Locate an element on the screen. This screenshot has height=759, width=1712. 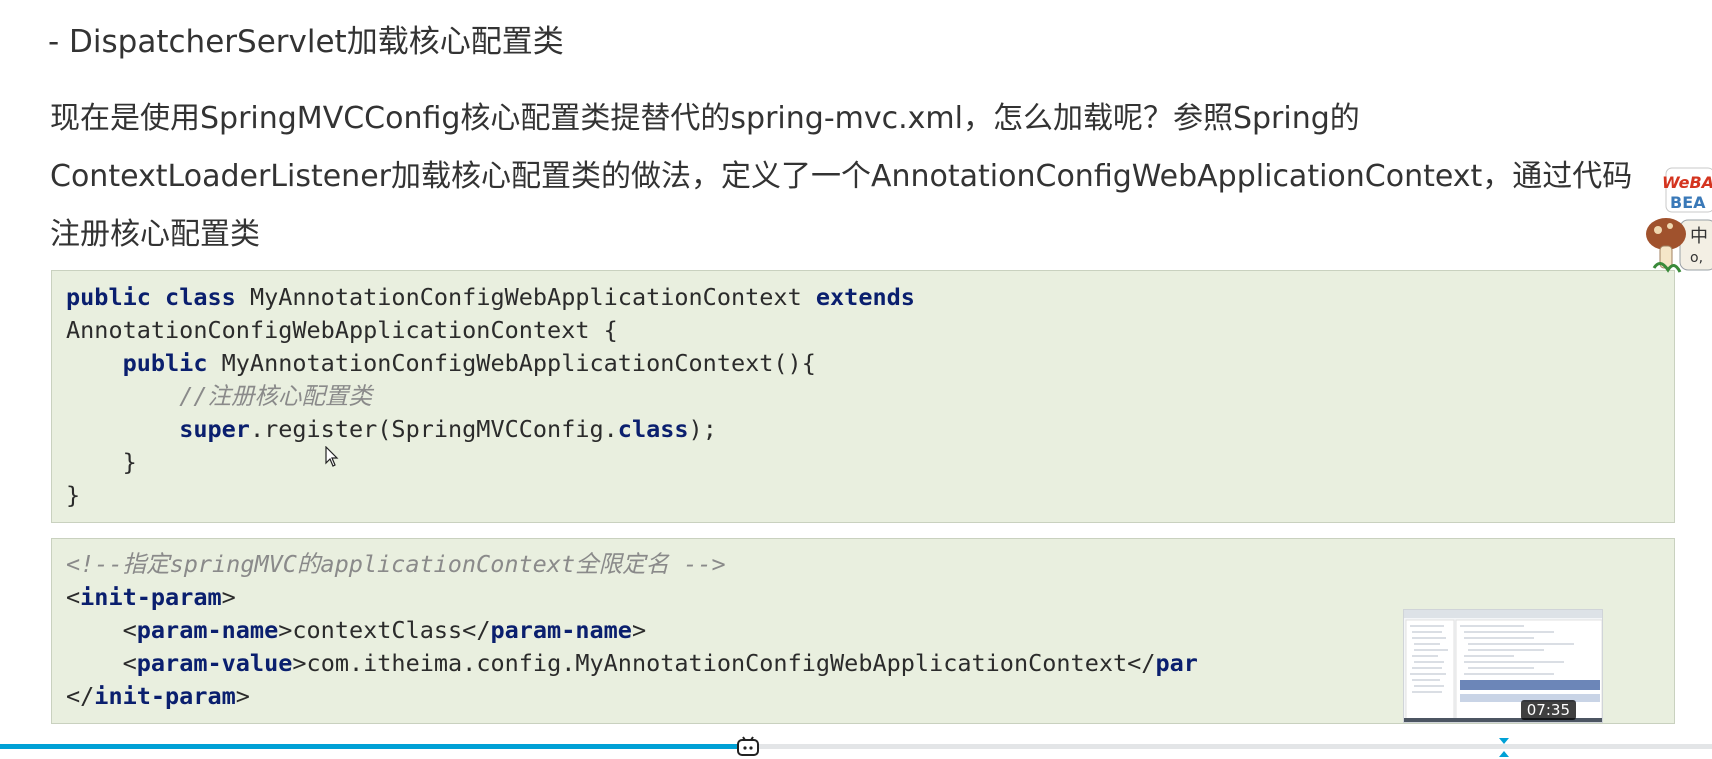
xml-value: contextClass is located at coordinates (377, 630).